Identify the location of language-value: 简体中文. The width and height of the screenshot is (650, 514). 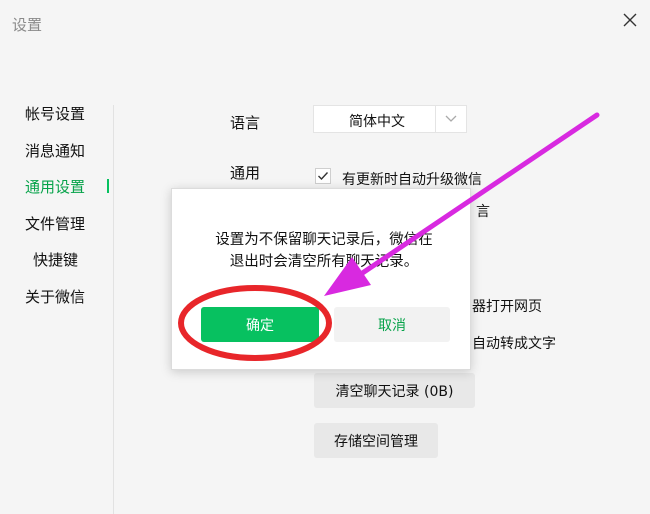
(377, 122).